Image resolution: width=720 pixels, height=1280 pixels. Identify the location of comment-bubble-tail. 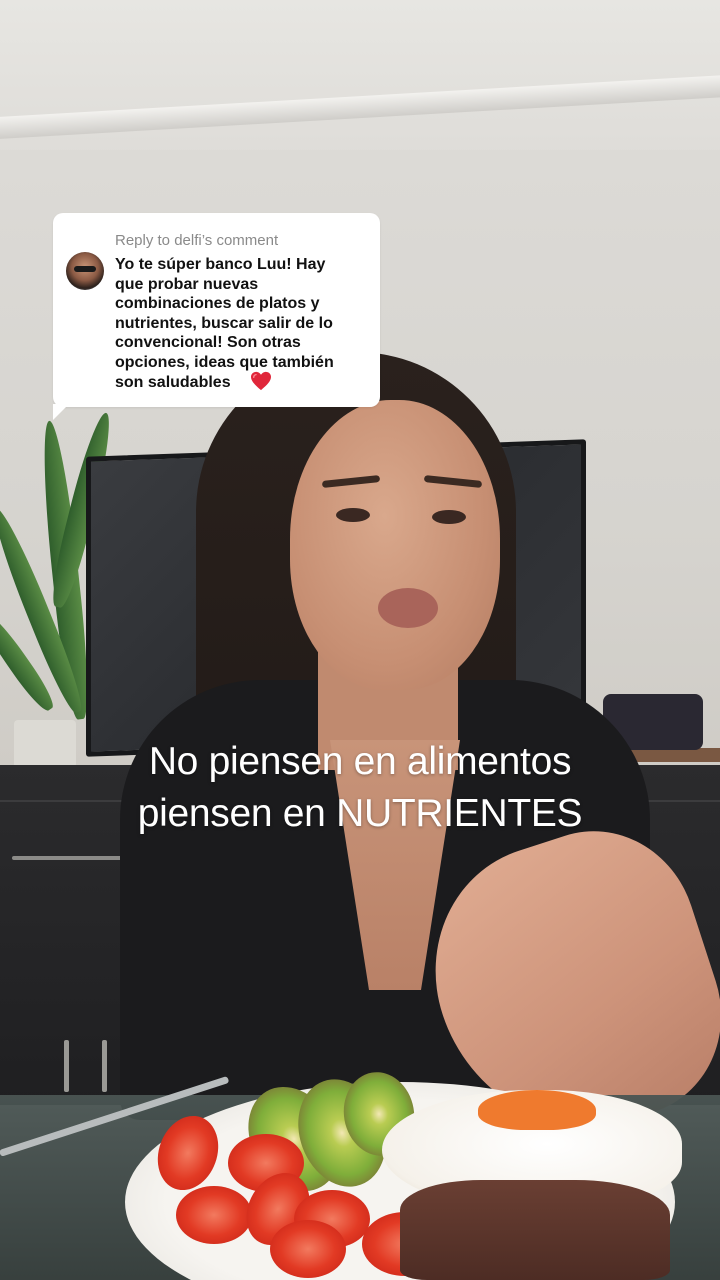
(61, 412).